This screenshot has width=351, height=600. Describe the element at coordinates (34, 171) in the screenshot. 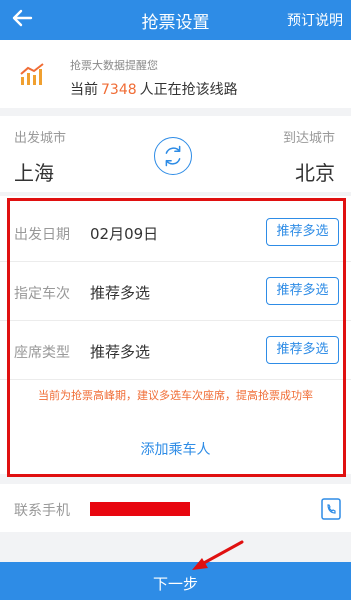

I see `departure-city: 上海` at that location.